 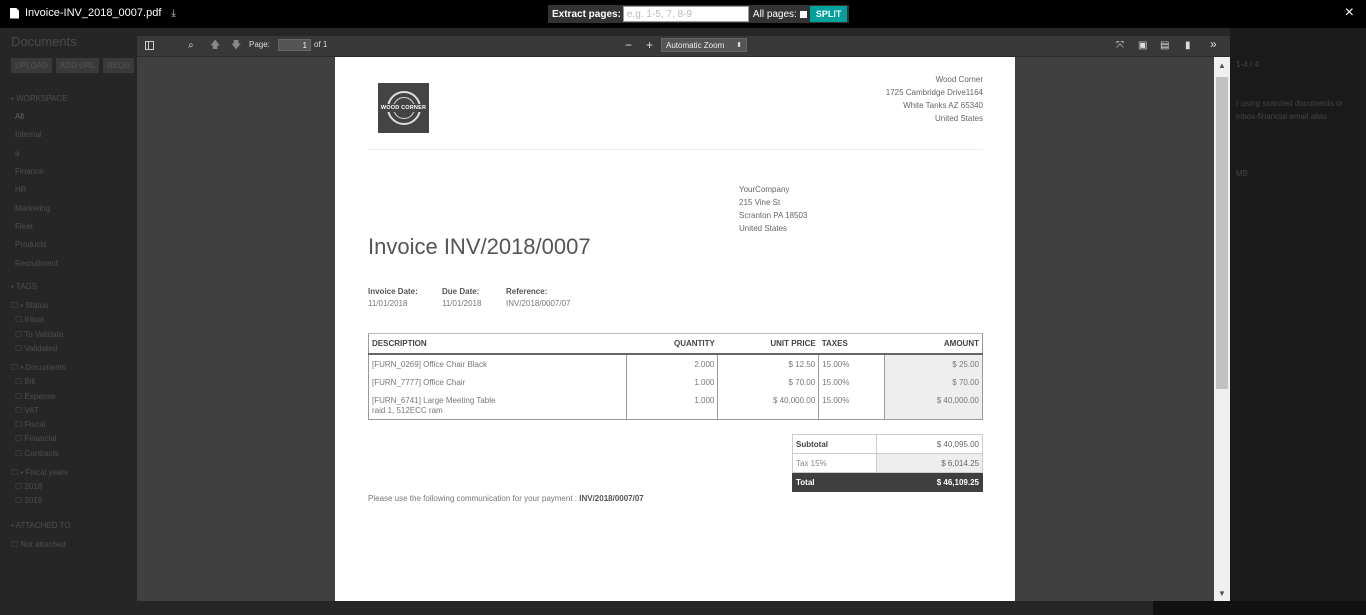 What do you see at coordinates (1213, 44) in the screenshot?
I see `tools-menu-icon: »` at bounding box center [1213, 44].